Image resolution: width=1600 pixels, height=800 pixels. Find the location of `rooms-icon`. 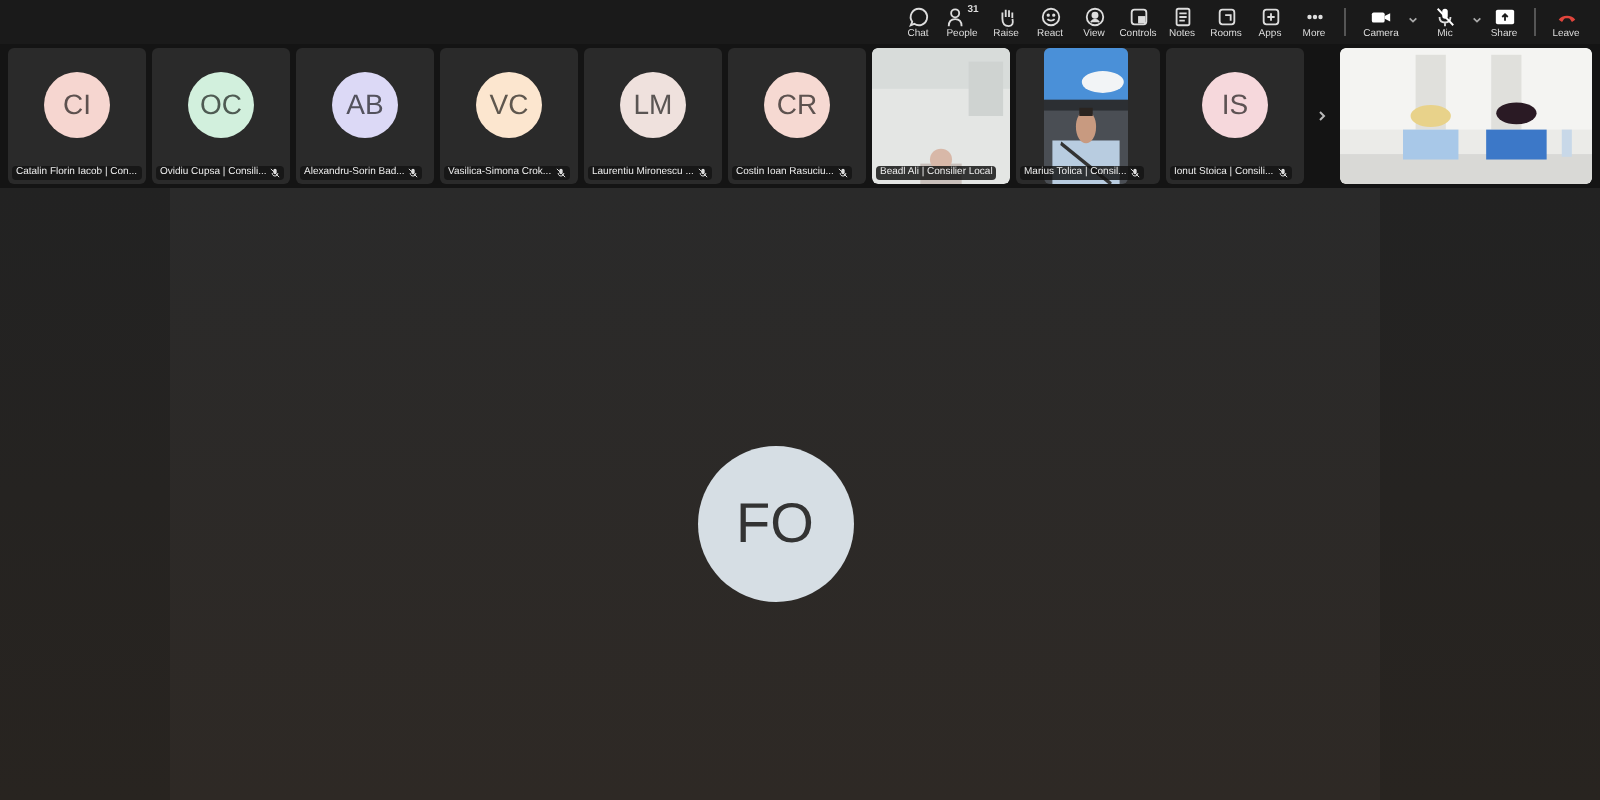

rooms-icon is located at coordinates (1226, 16).